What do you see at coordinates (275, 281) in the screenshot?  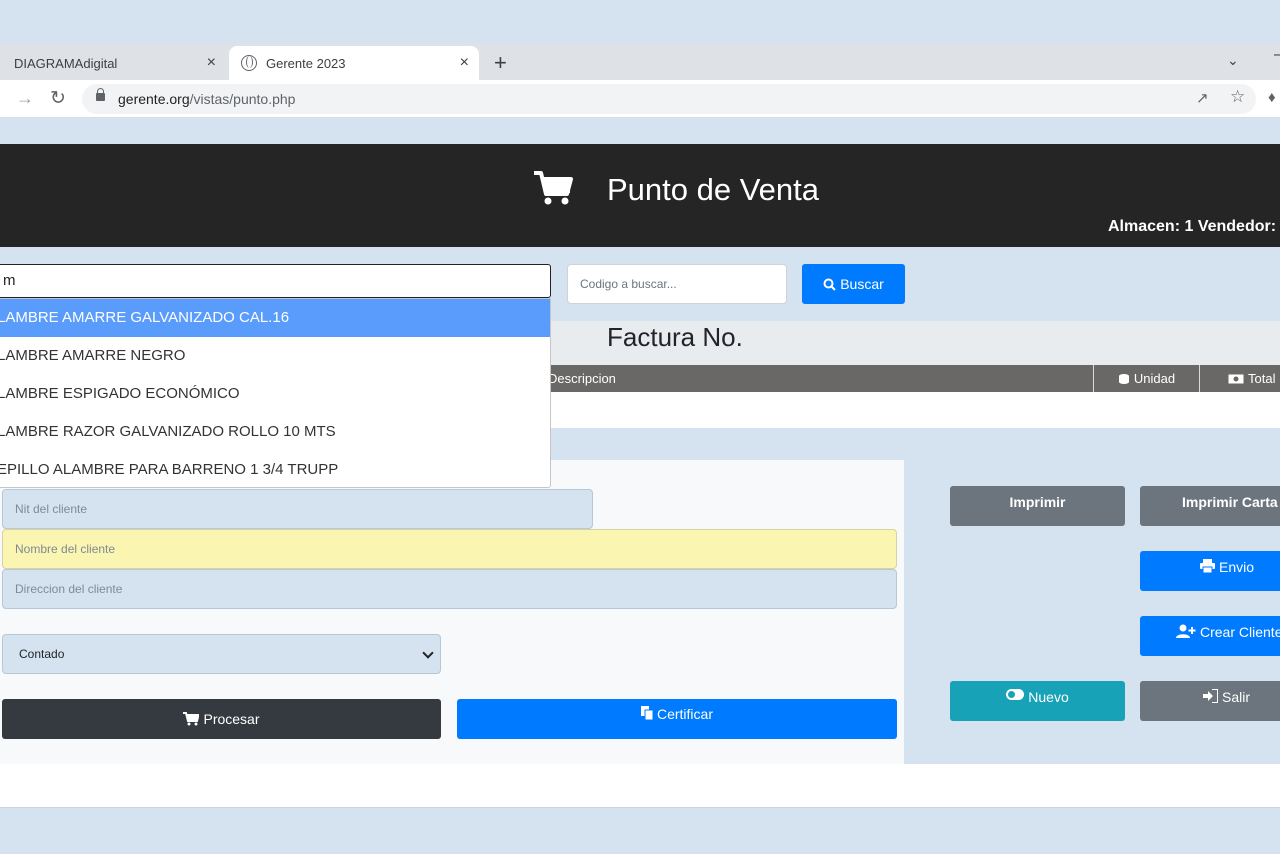 I see `product-search-input: m` at bounding box center [275, 281].